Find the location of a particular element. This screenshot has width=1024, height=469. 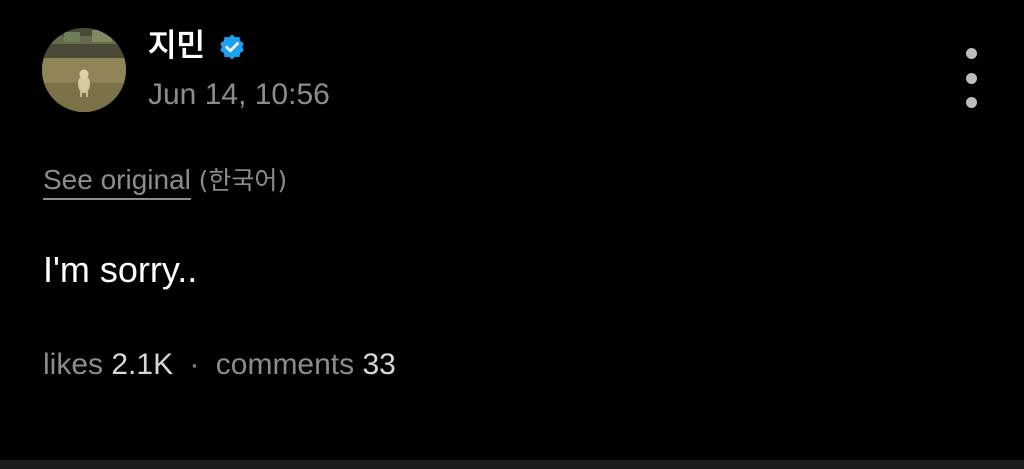

author-avatar is located at coordinates (84, 70).